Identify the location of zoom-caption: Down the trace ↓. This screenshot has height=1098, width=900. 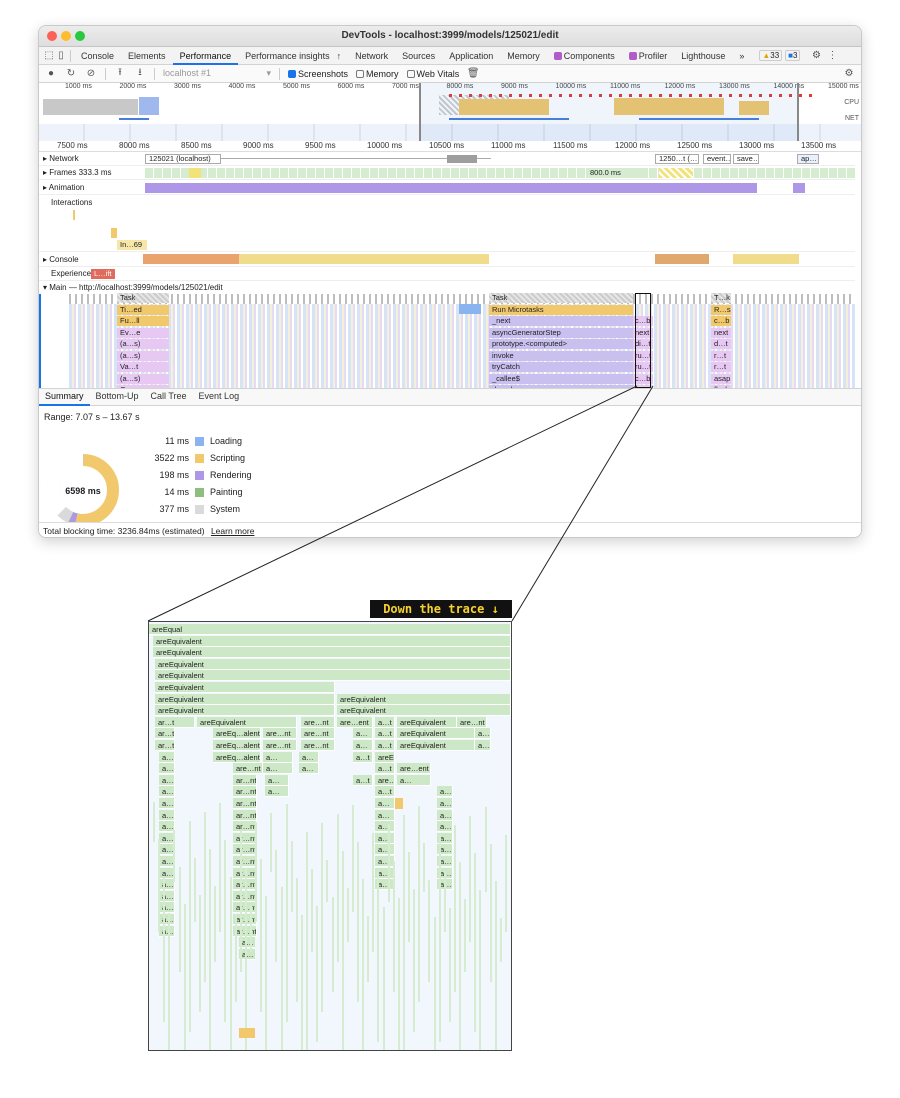
(441, 609).